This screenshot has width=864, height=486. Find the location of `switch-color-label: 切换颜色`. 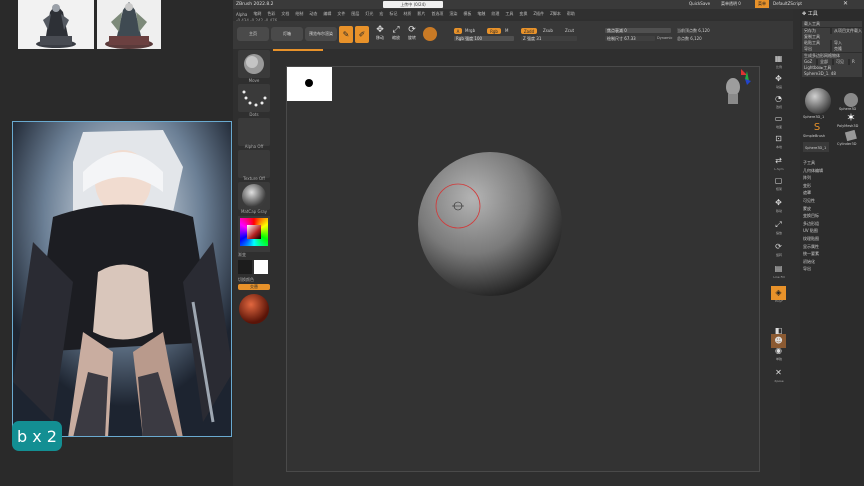

switch-color-label: 切换颜色 is located at coordinates (254, 280).